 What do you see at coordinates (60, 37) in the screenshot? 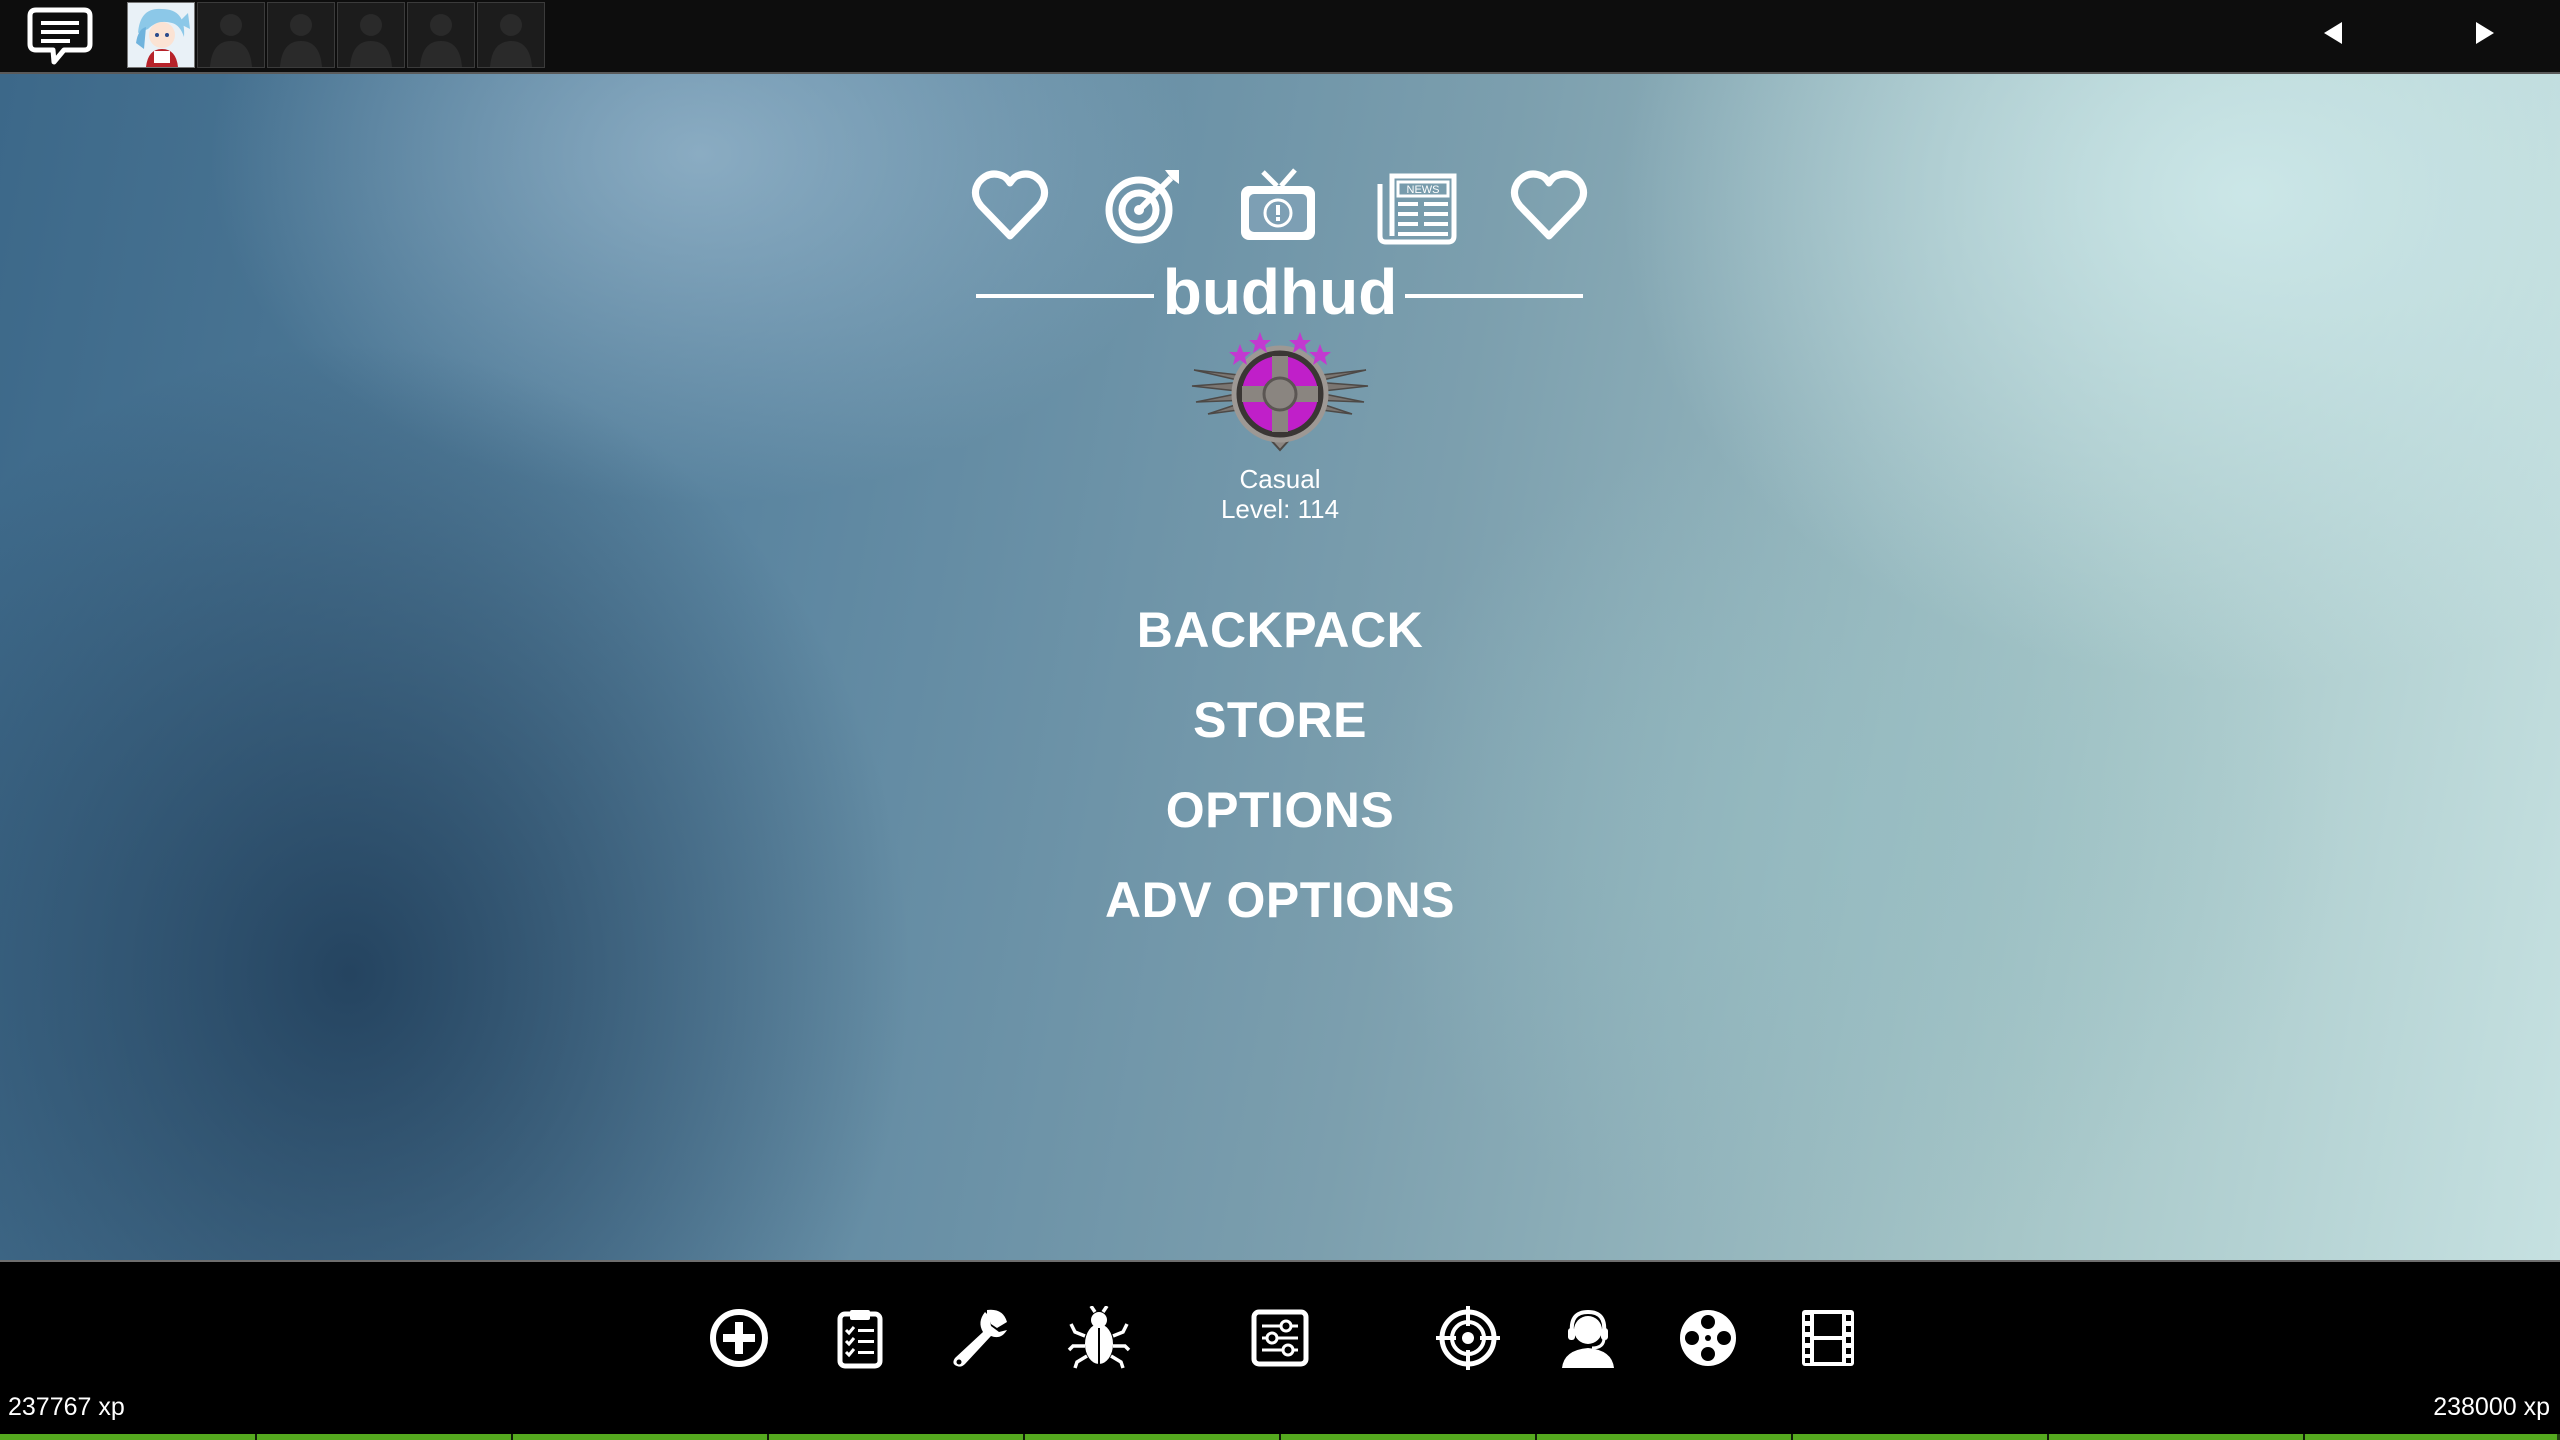
I see `chat-icon` at bounding box center [60, 37].